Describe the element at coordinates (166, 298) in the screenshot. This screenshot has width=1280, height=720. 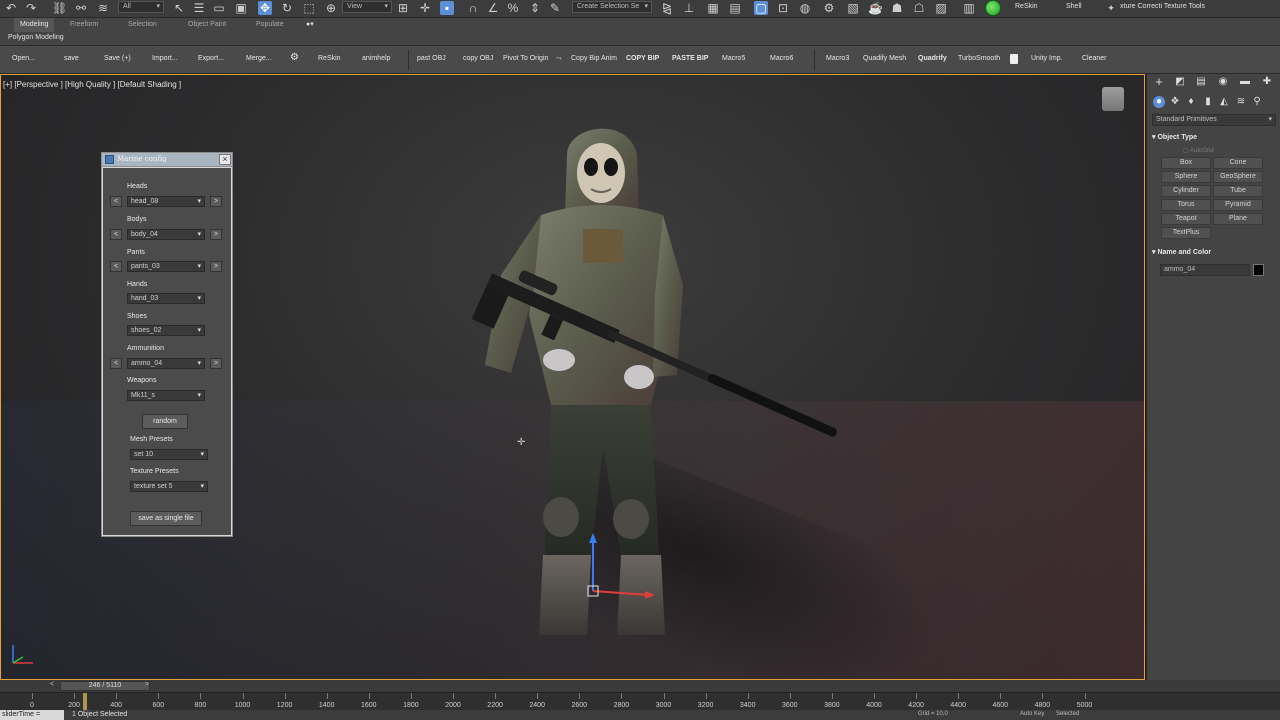
I see `hands-dropdown: hand_03` at that location.